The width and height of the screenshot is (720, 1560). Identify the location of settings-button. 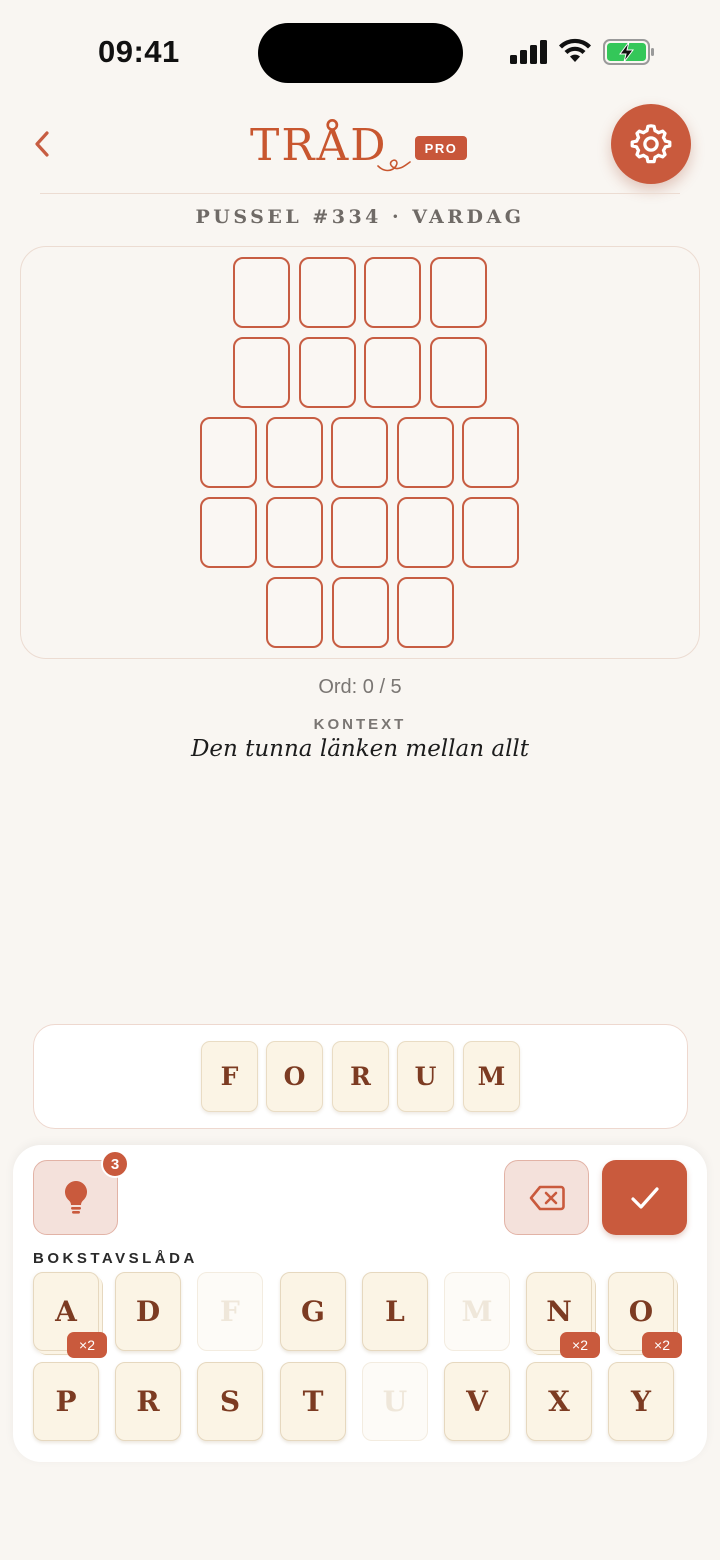
(651, 144).